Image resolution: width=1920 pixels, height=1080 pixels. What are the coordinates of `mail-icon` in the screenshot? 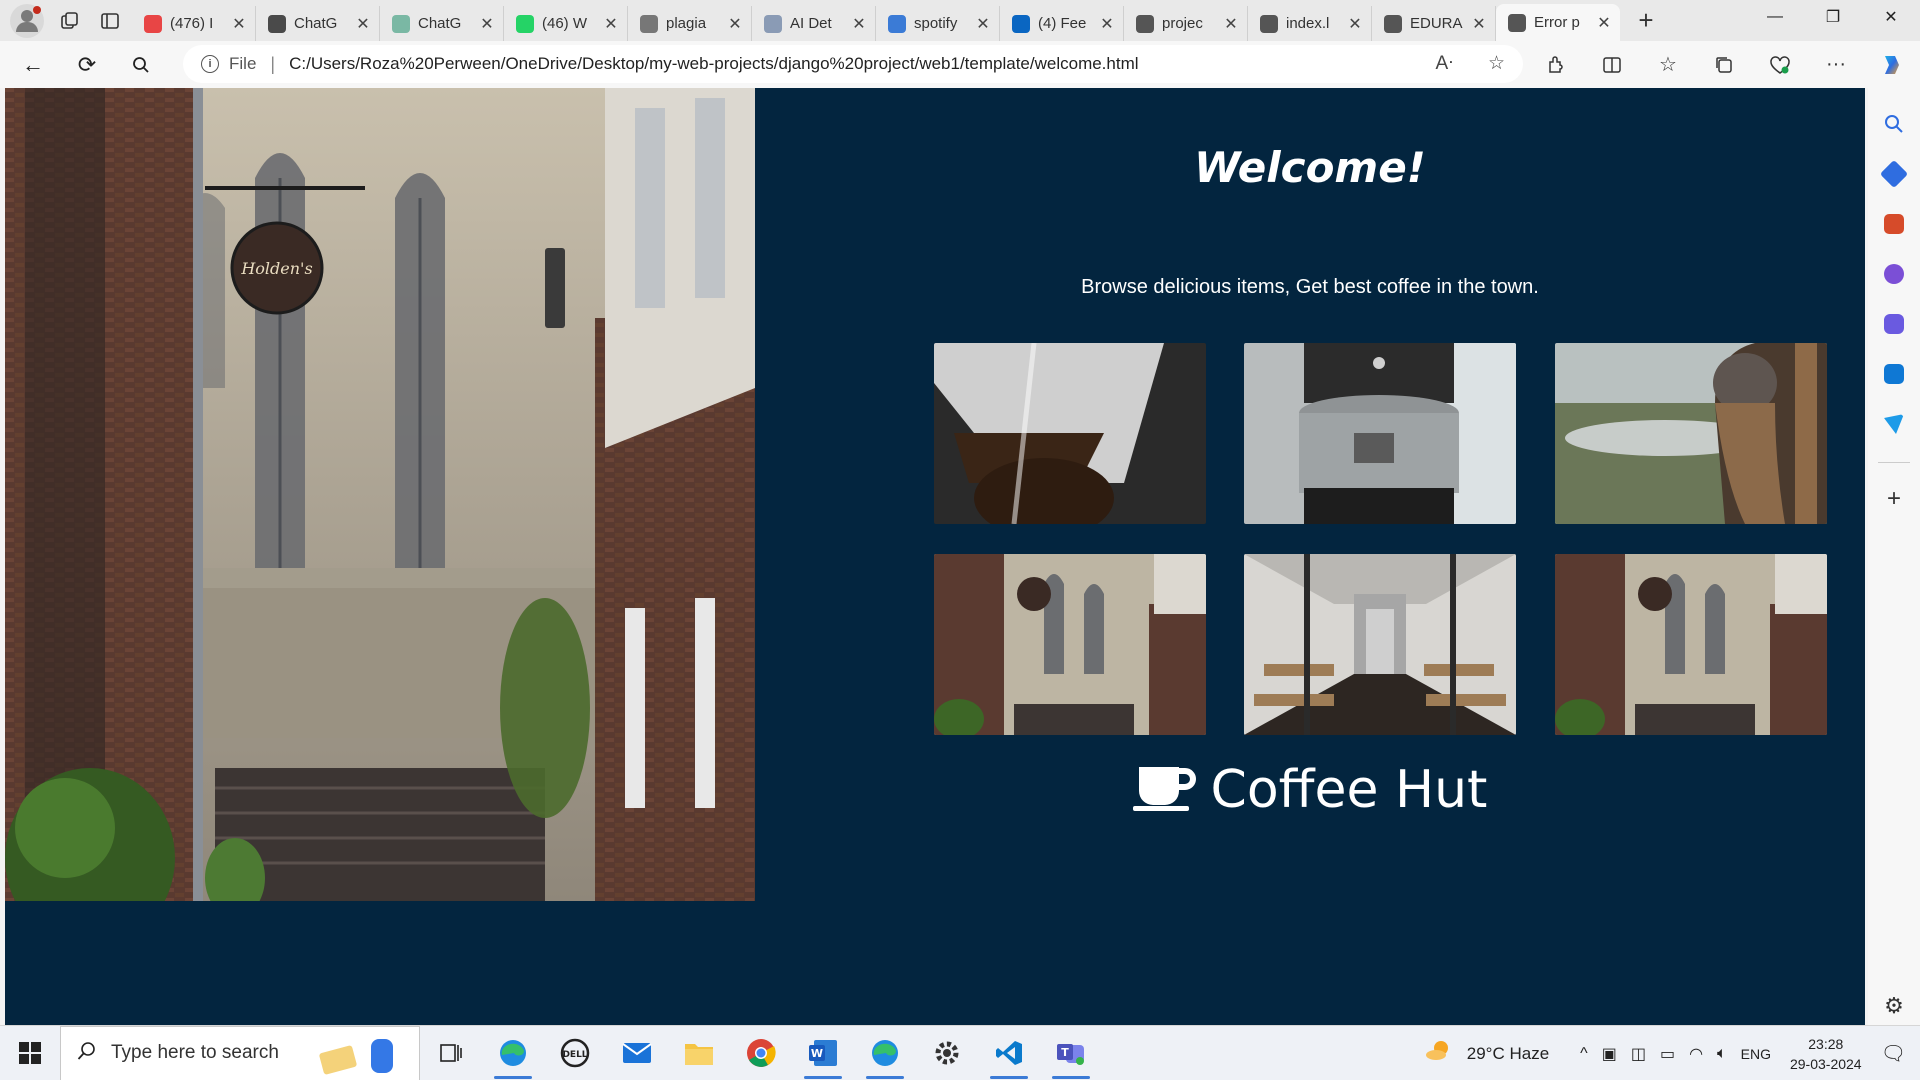 It's located at (637, 1053).